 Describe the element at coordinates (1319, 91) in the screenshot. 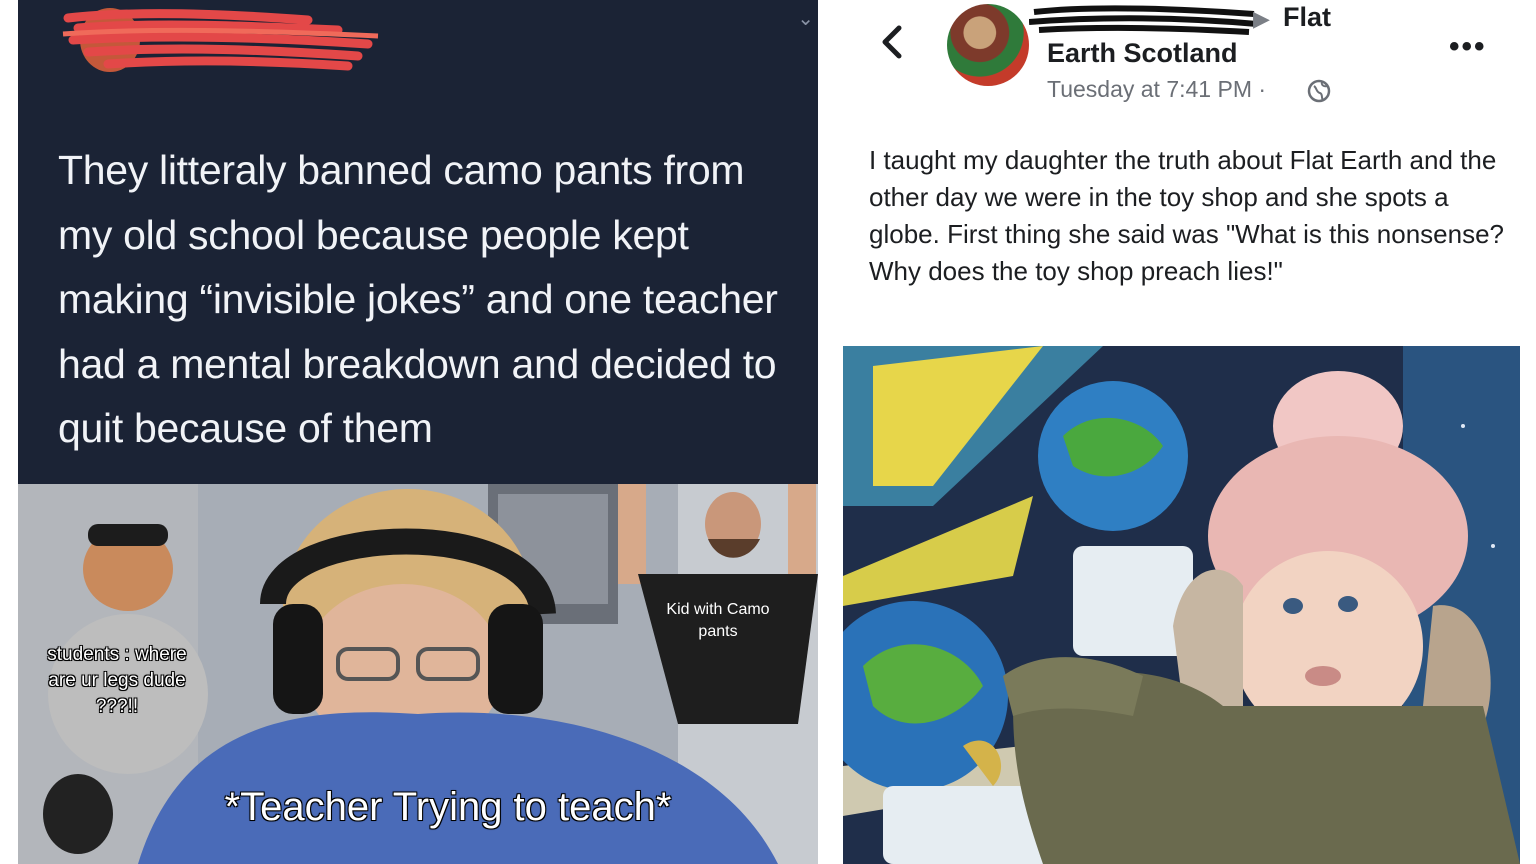

I see `globe-icon` at that location.